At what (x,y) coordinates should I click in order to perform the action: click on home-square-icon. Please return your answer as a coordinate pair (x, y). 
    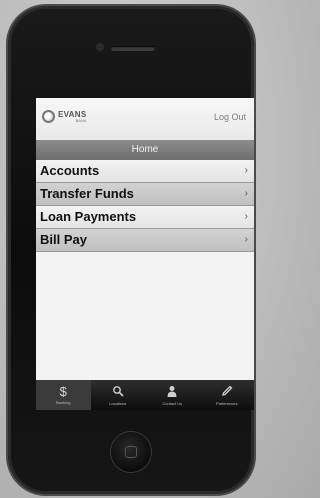
    Looking at the image, I should click on (131, 452).